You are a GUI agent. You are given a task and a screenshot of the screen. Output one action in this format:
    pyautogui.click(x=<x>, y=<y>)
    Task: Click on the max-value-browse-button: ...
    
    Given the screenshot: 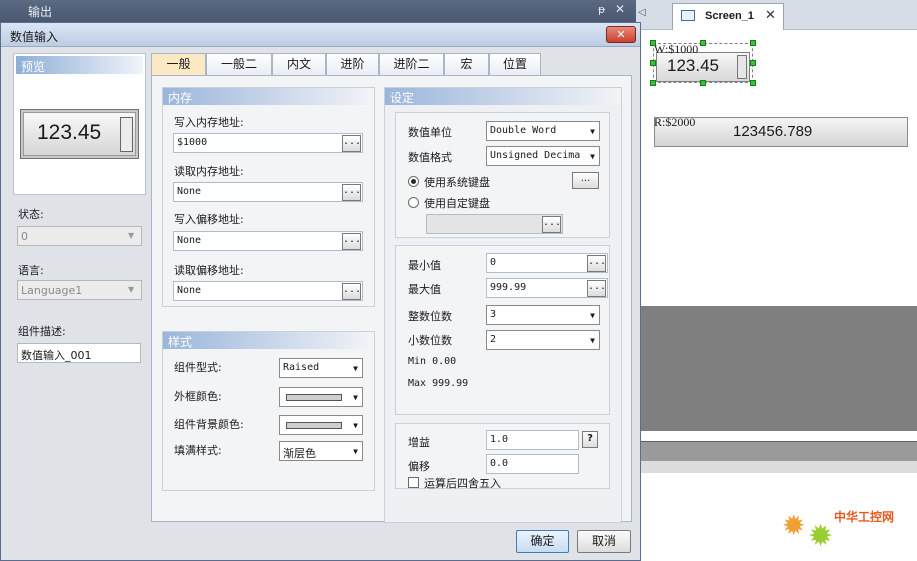 What is the action you would take?
    pyautogui.click(x=596, y=288)
    